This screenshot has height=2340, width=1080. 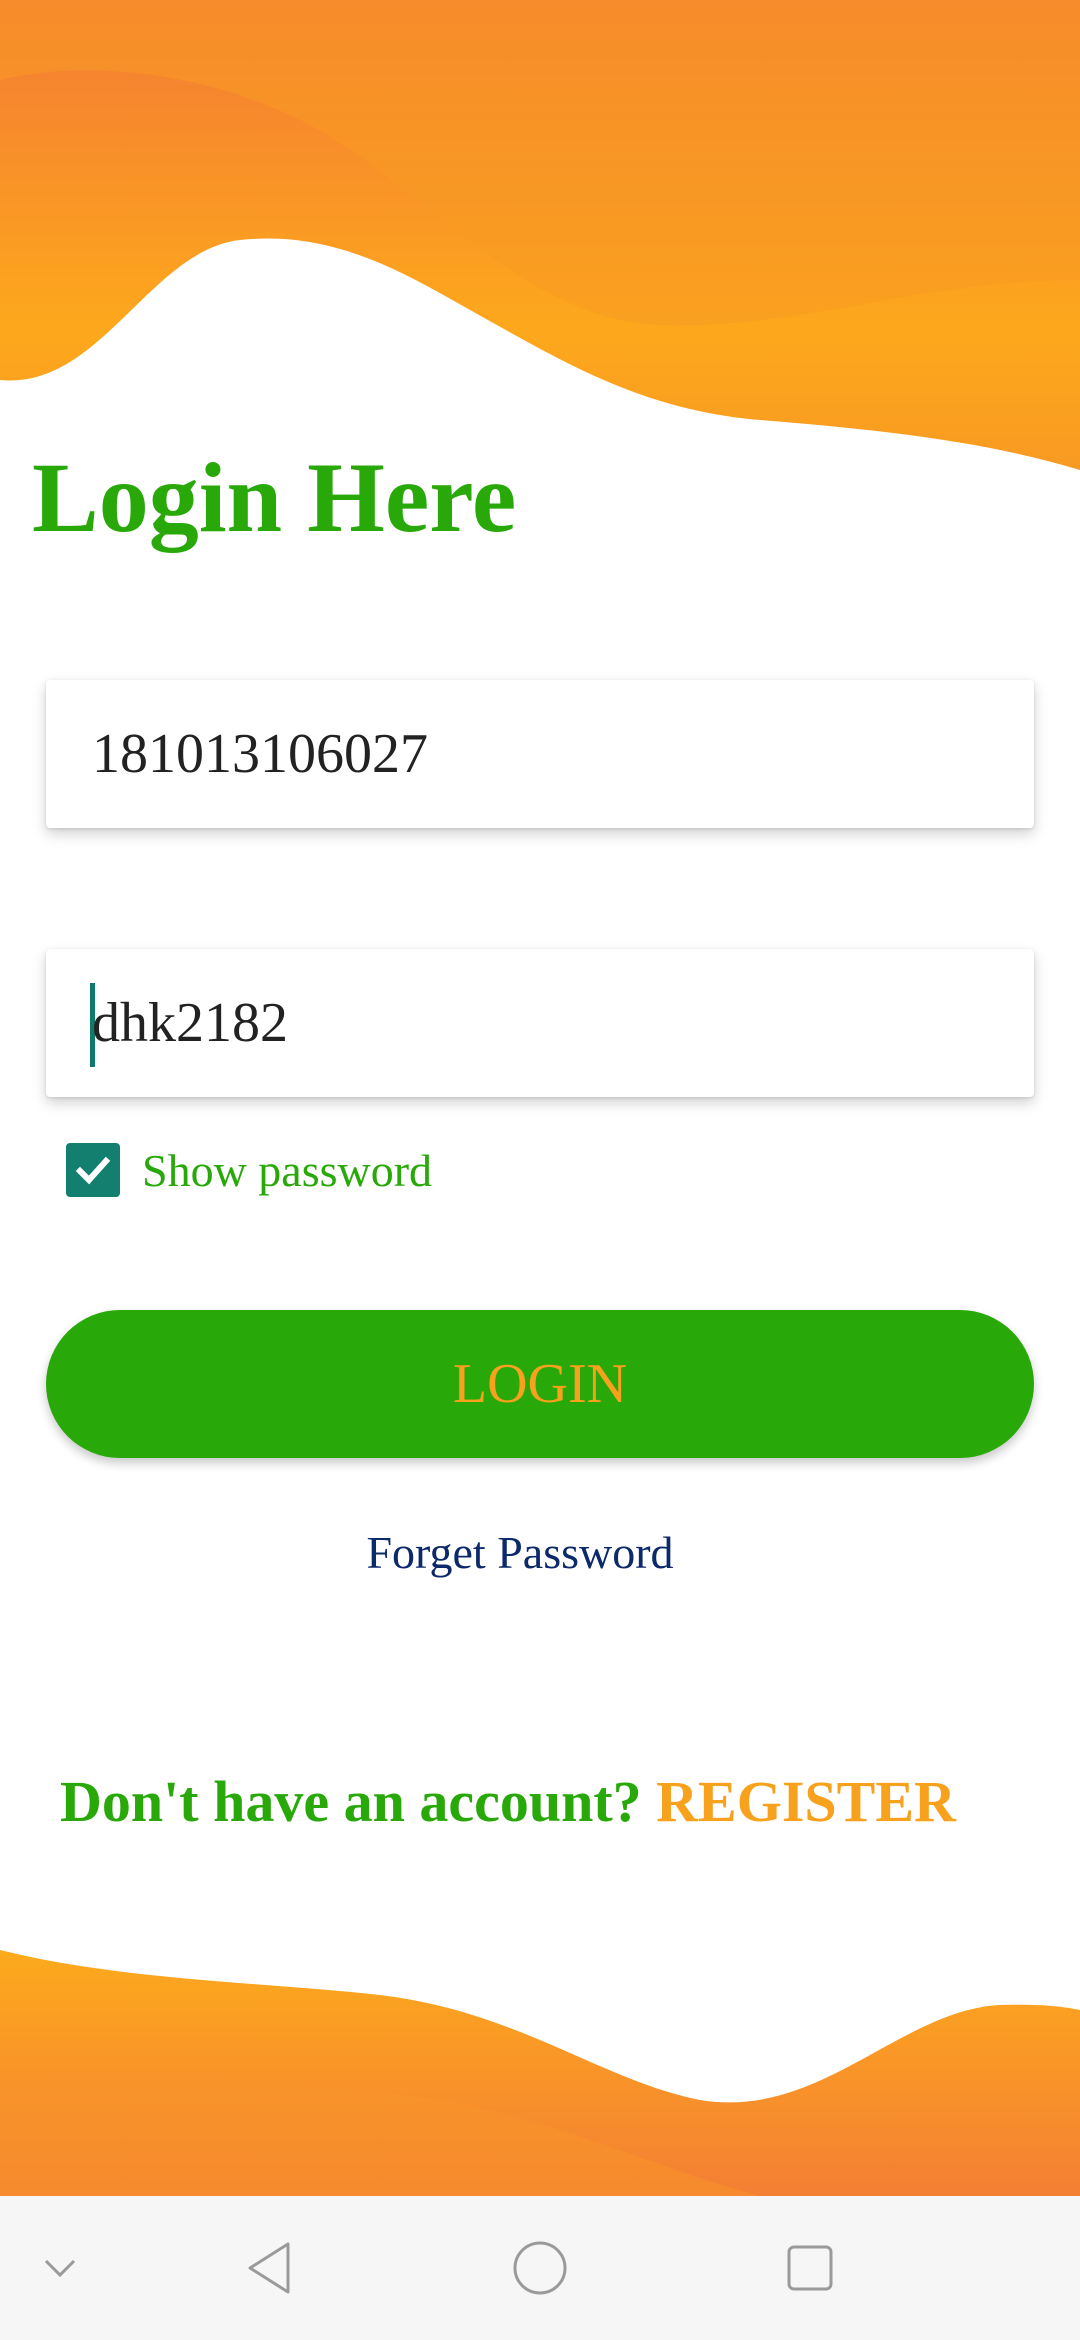 I want to click on bottom-wave-decoration, so click(x=540, y=2073).